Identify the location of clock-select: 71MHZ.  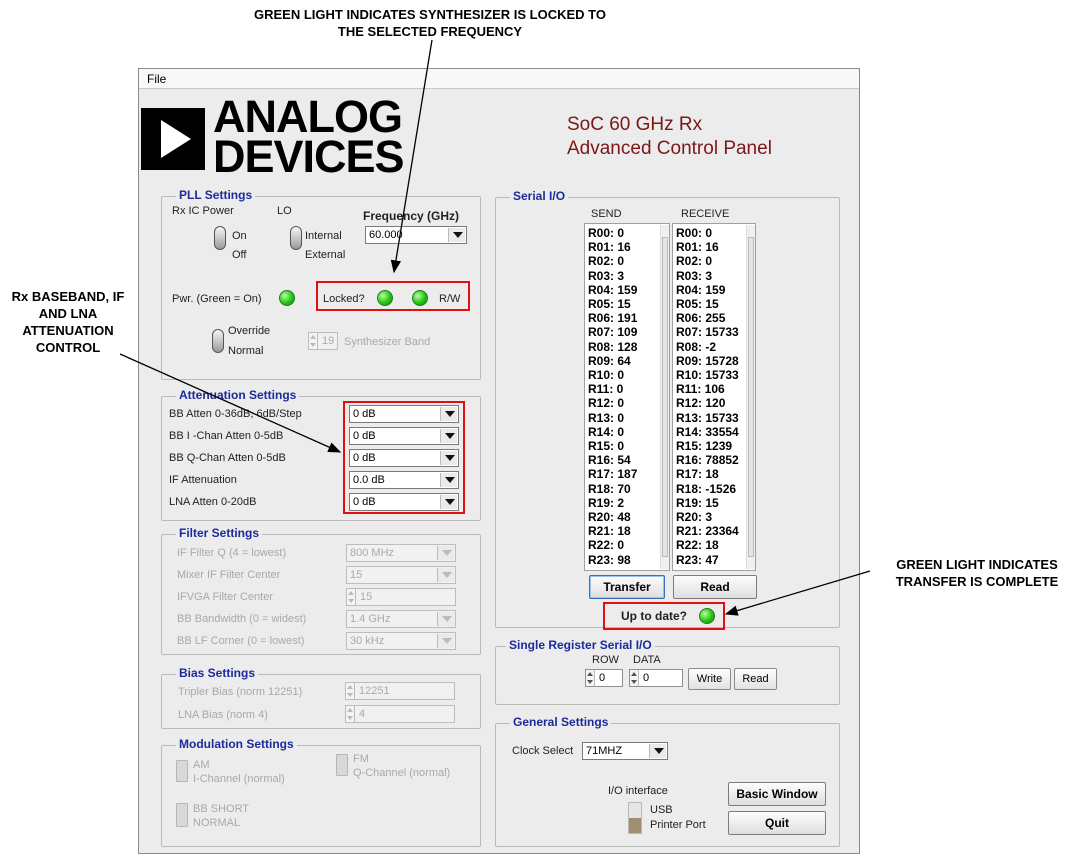
(625, 751).